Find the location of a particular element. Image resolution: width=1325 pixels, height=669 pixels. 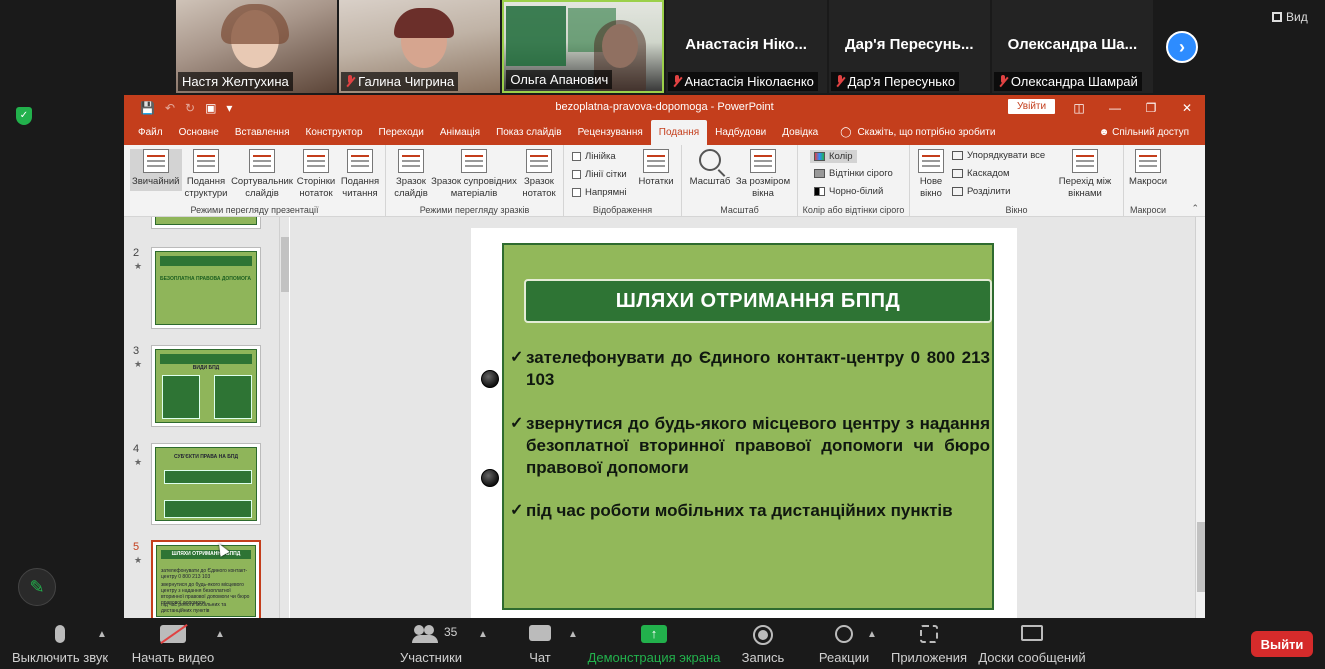

view-button: Вид is located at coordinates (1290, 17).